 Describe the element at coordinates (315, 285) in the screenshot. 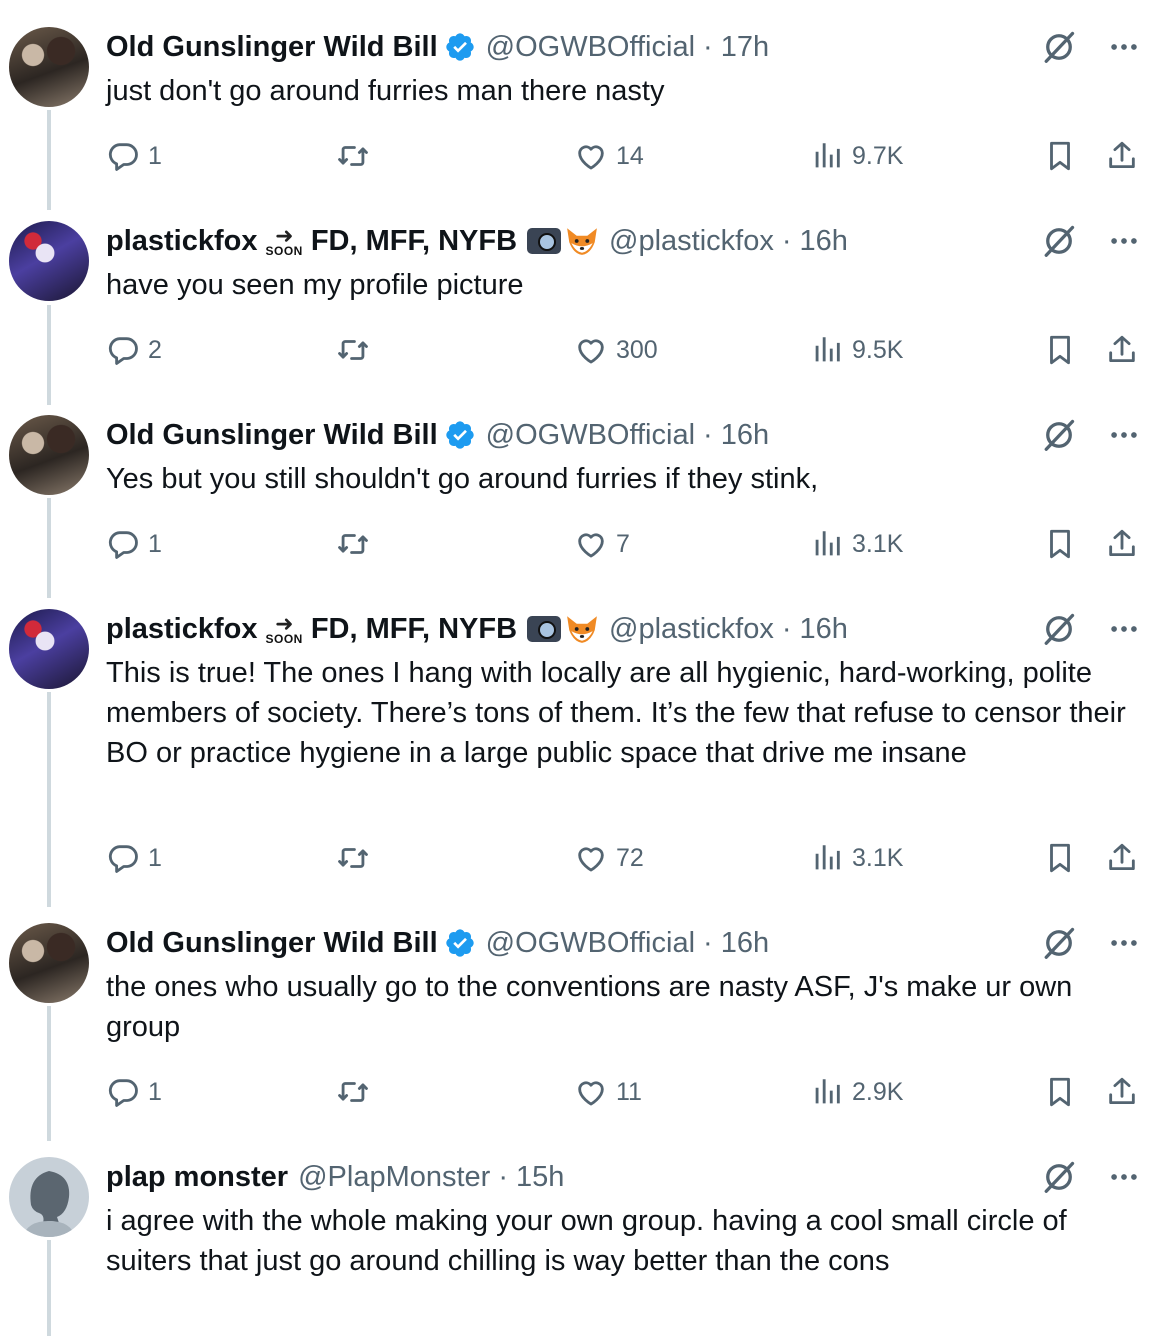

I see `tweet-text: have you seen my profile picture` at that location.